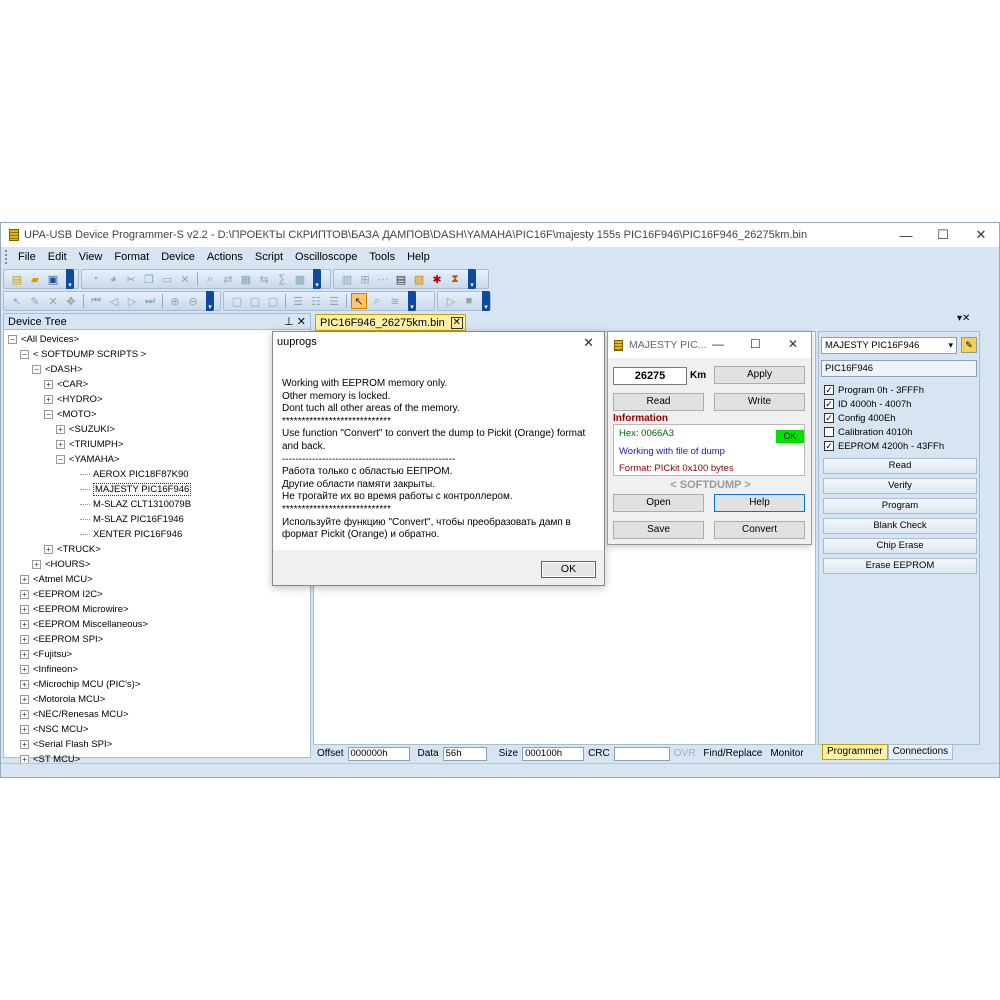 The height and width of the screenshot is (1000, 1000). I want to click on tree-node: + <EEPROM Miscellaneous>, so click(84, 624).